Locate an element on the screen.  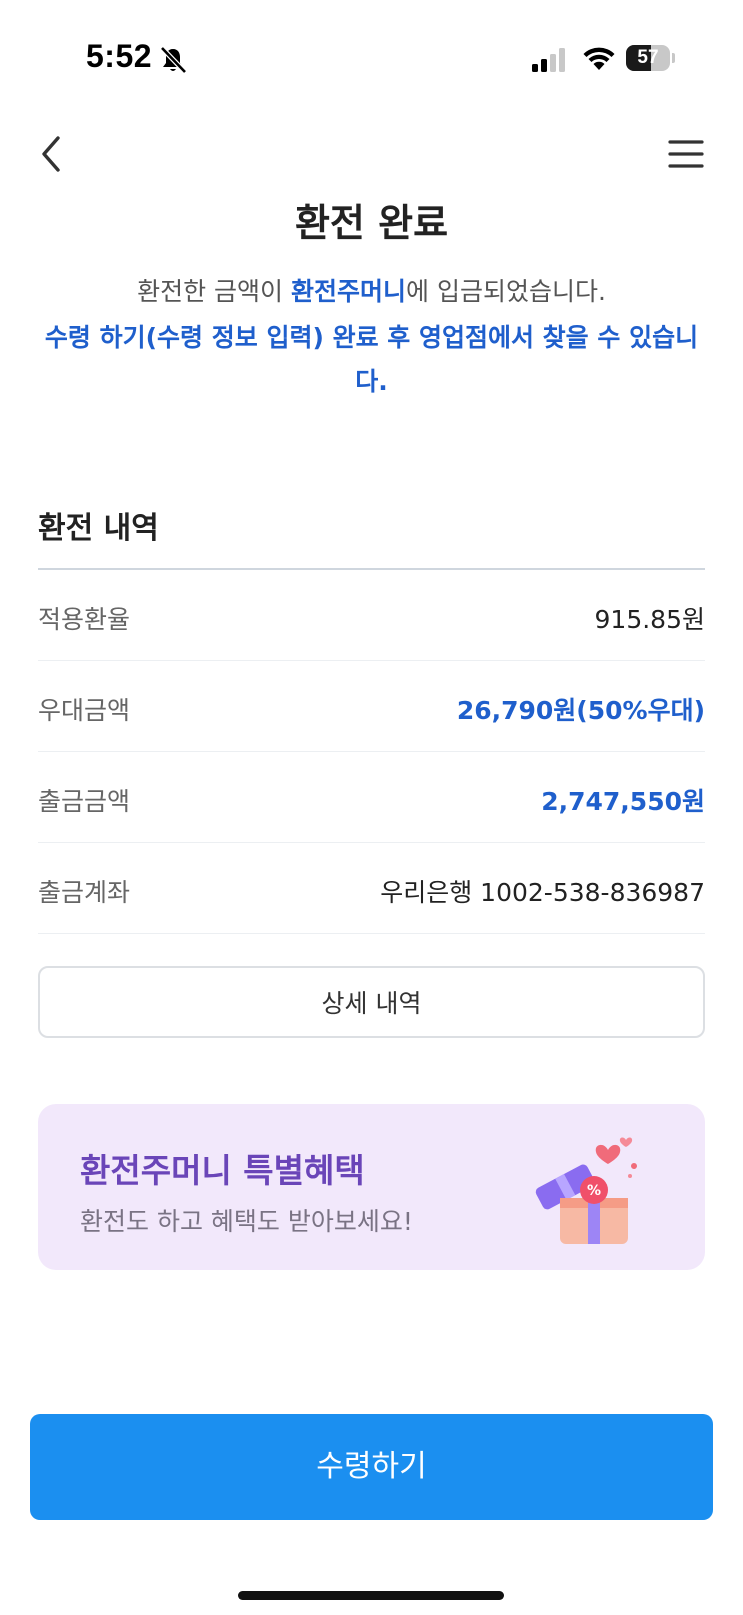
pickup-instruction: 수령 하기(수령 정보 입력) 완료 후 영업점에서 찾을 수 있습니다. is located at coordinates (371, 359).